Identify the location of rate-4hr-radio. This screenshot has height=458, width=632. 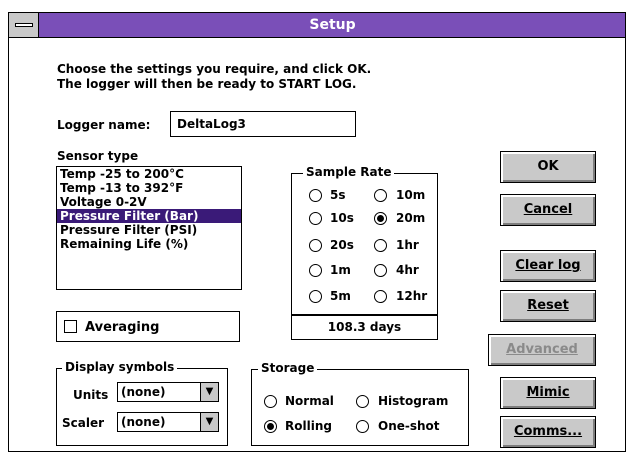
(380, 270).